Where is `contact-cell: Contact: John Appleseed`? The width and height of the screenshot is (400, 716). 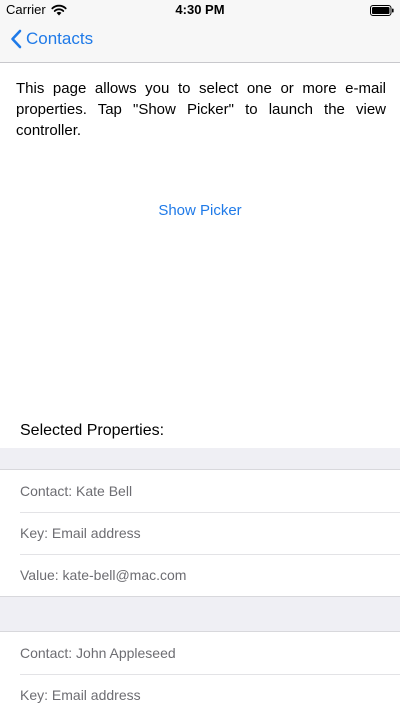
contact-cell: Contact: John Appleseed is located at coordinates (200, 653).